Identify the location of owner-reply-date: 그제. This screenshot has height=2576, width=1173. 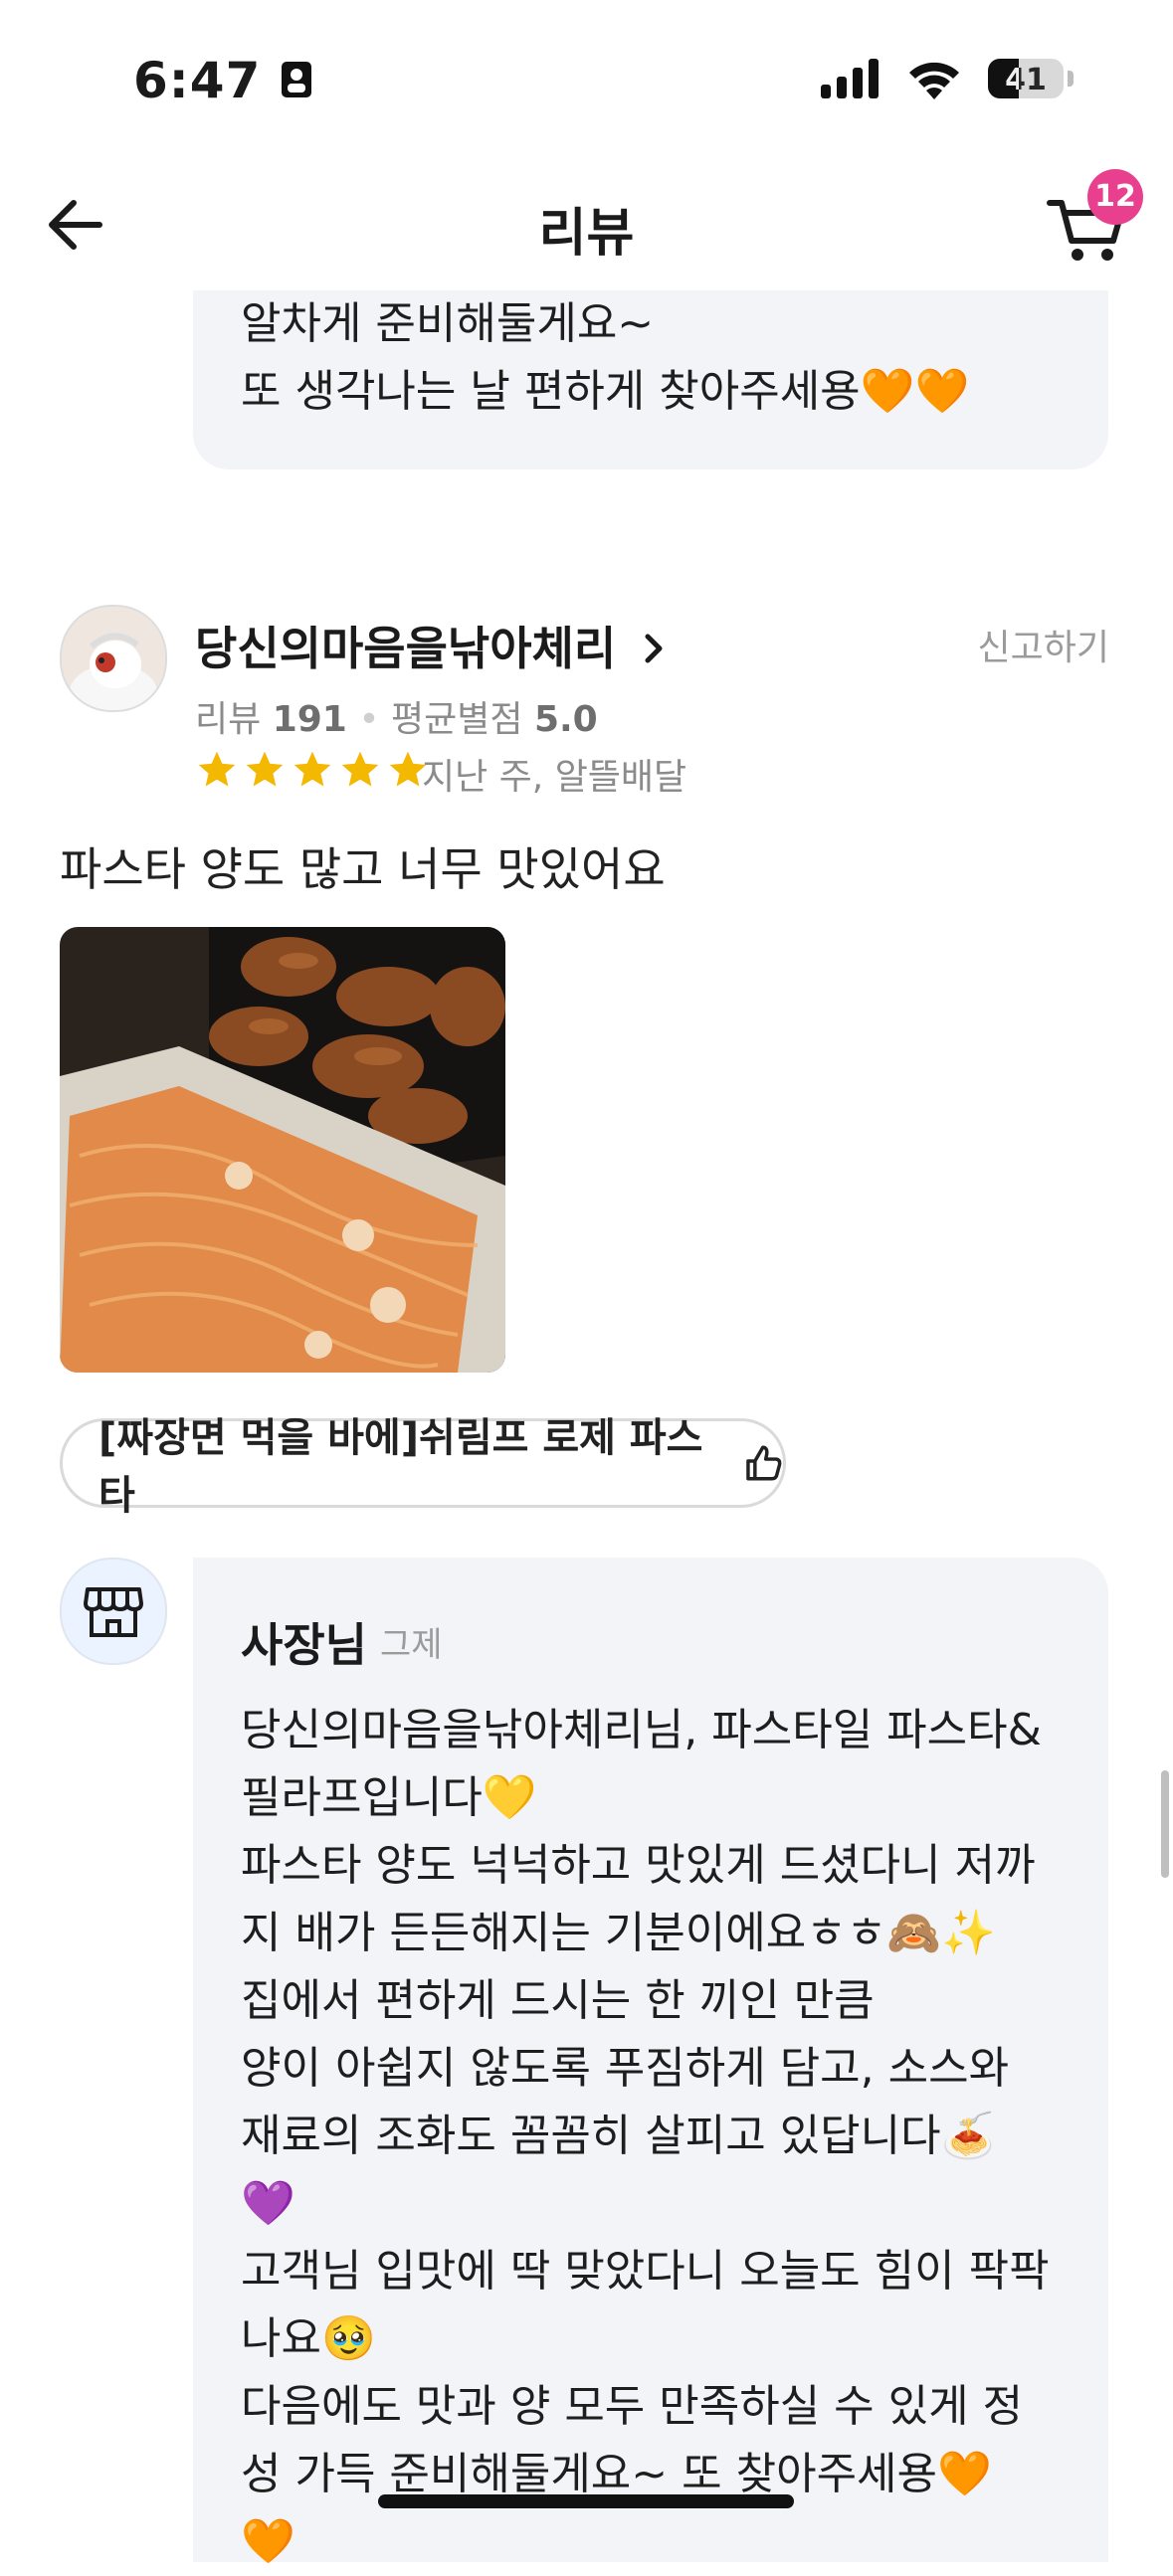
(411, 1645).